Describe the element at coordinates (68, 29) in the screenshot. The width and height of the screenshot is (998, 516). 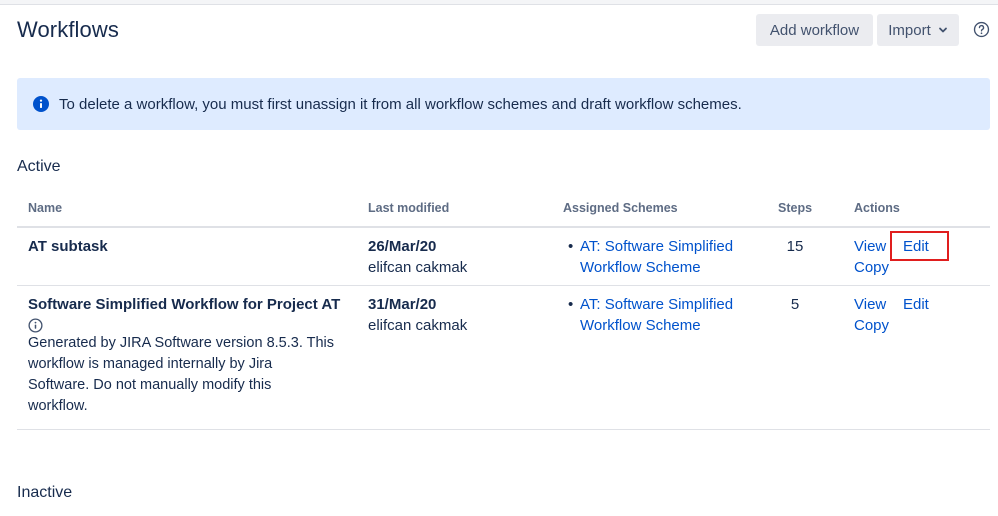
I see `page-title: Workflows` at that location.